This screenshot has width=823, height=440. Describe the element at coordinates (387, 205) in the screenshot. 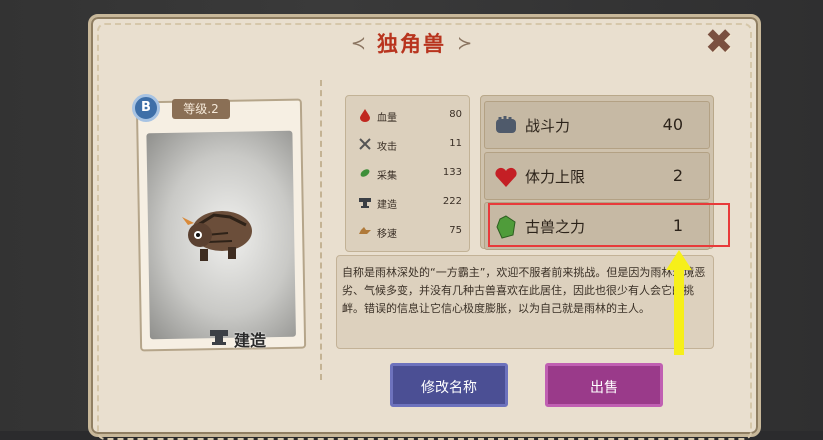

I see `stat-name: 建造` at that location.